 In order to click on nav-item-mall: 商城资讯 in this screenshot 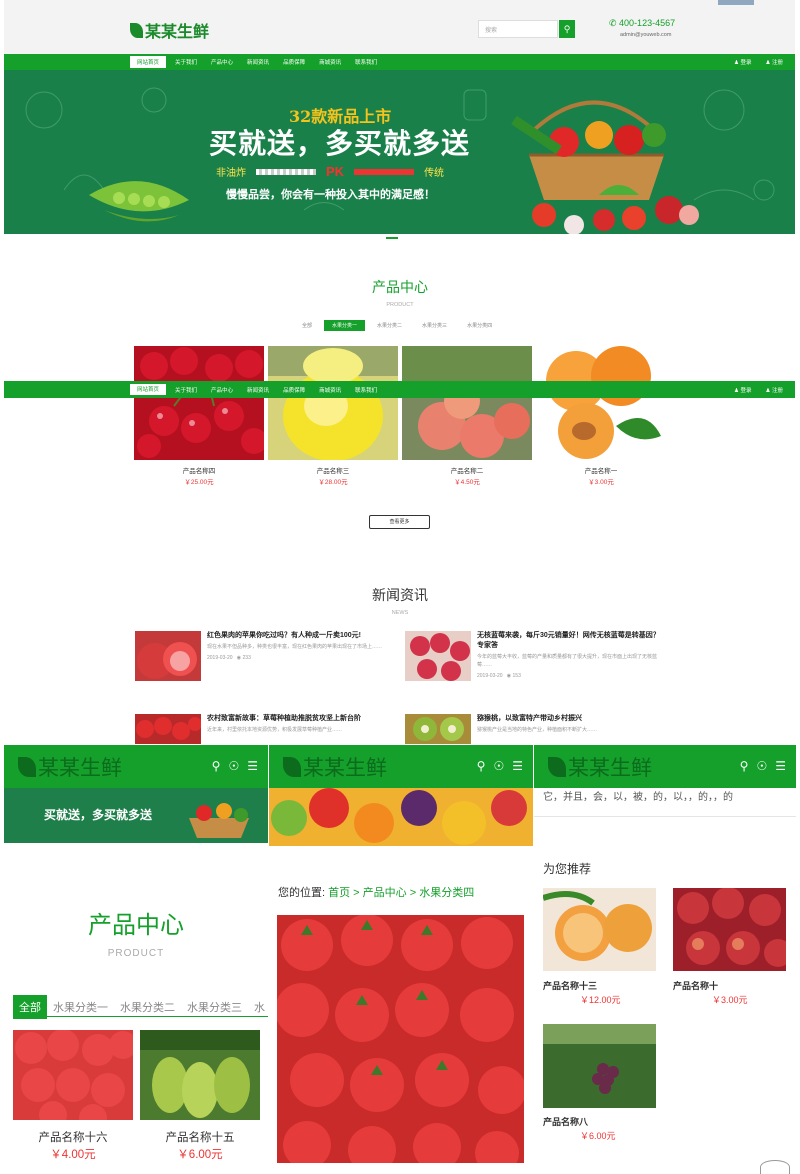, I will do `click(330, 62)`.